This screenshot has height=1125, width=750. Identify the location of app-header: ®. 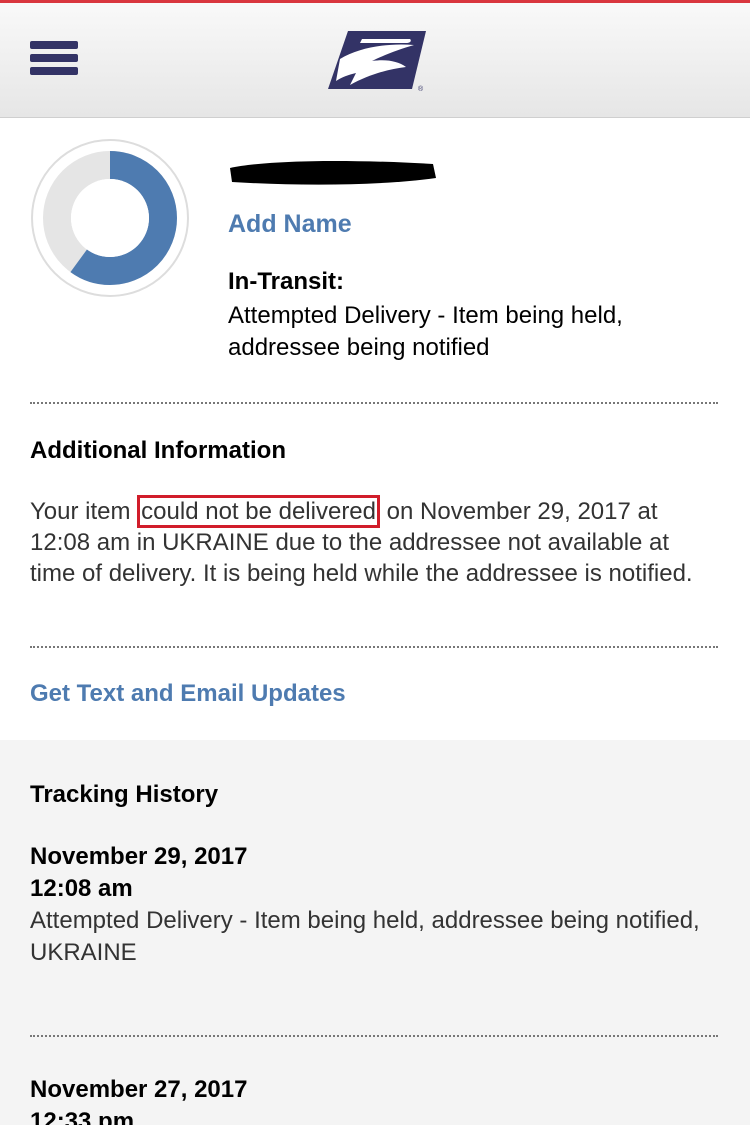
(375, 60).